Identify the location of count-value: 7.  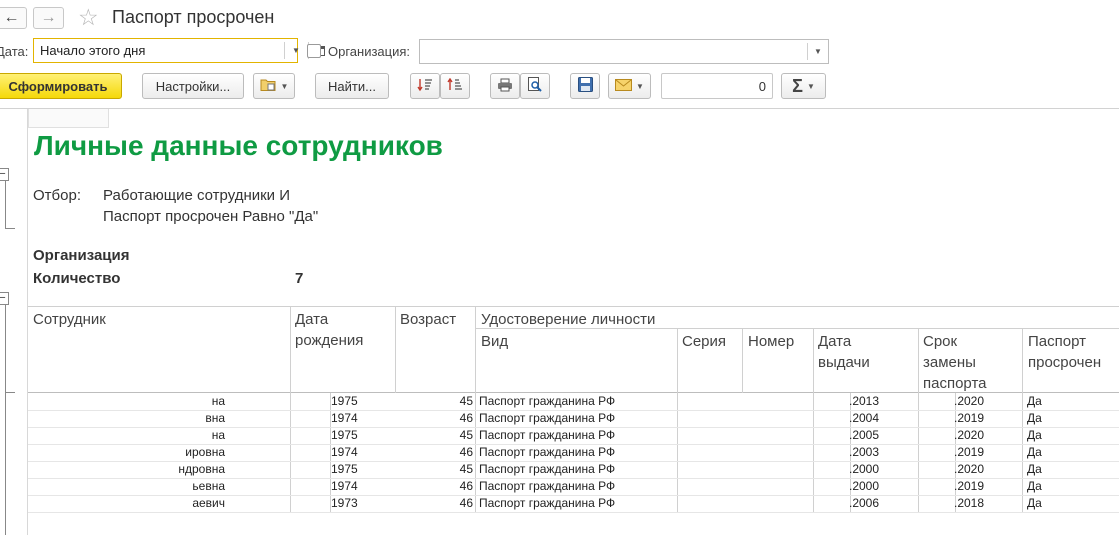
(299, 278).